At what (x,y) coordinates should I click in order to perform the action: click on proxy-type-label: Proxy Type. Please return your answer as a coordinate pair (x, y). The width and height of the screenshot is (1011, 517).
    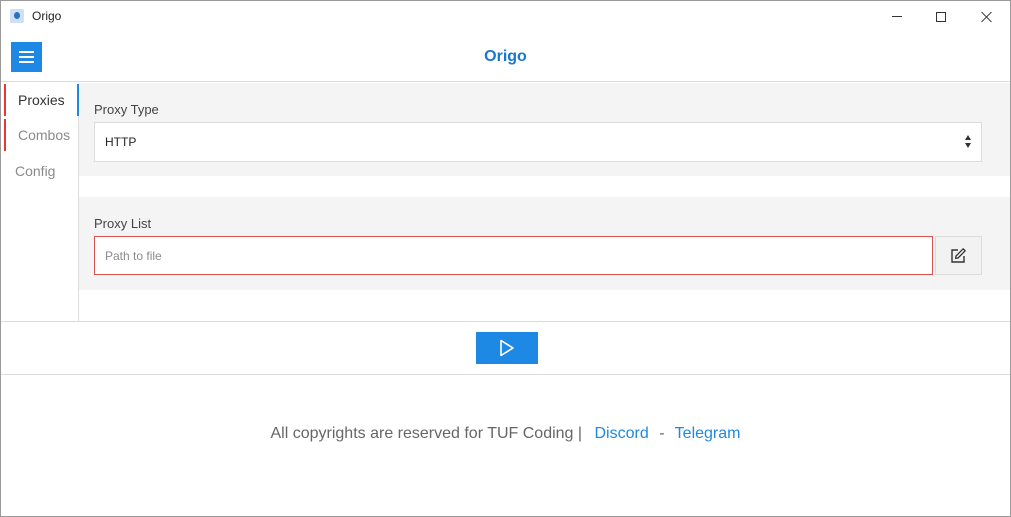
    Looking at the image, I should click on (126, 109).